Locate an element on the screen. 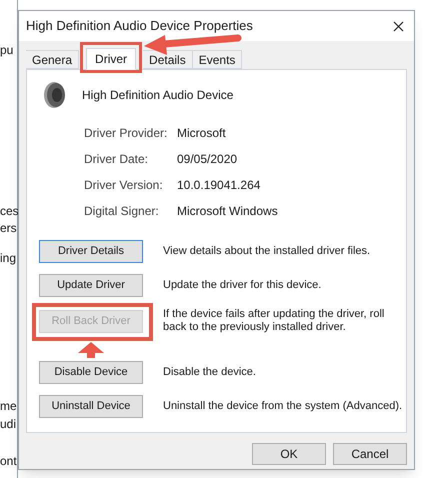 Image resolution: width=430 pixels, height=478 pixels. action-description: Update the driver for this device. is located at coordinates (242, 285).